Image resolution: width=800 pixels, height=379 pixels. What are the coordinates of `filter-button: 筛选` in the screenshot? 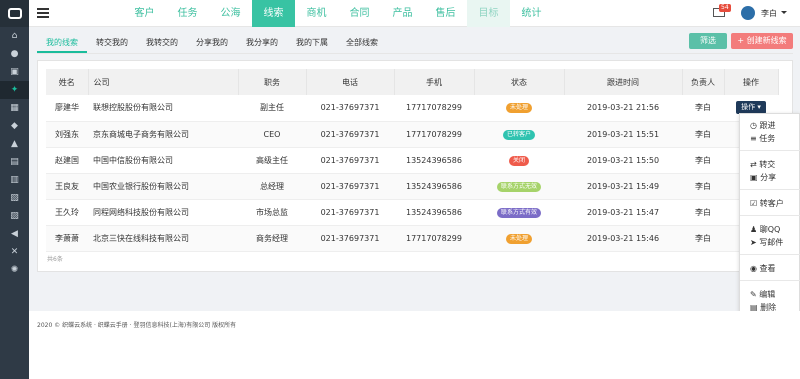 It's located at (708, 41).